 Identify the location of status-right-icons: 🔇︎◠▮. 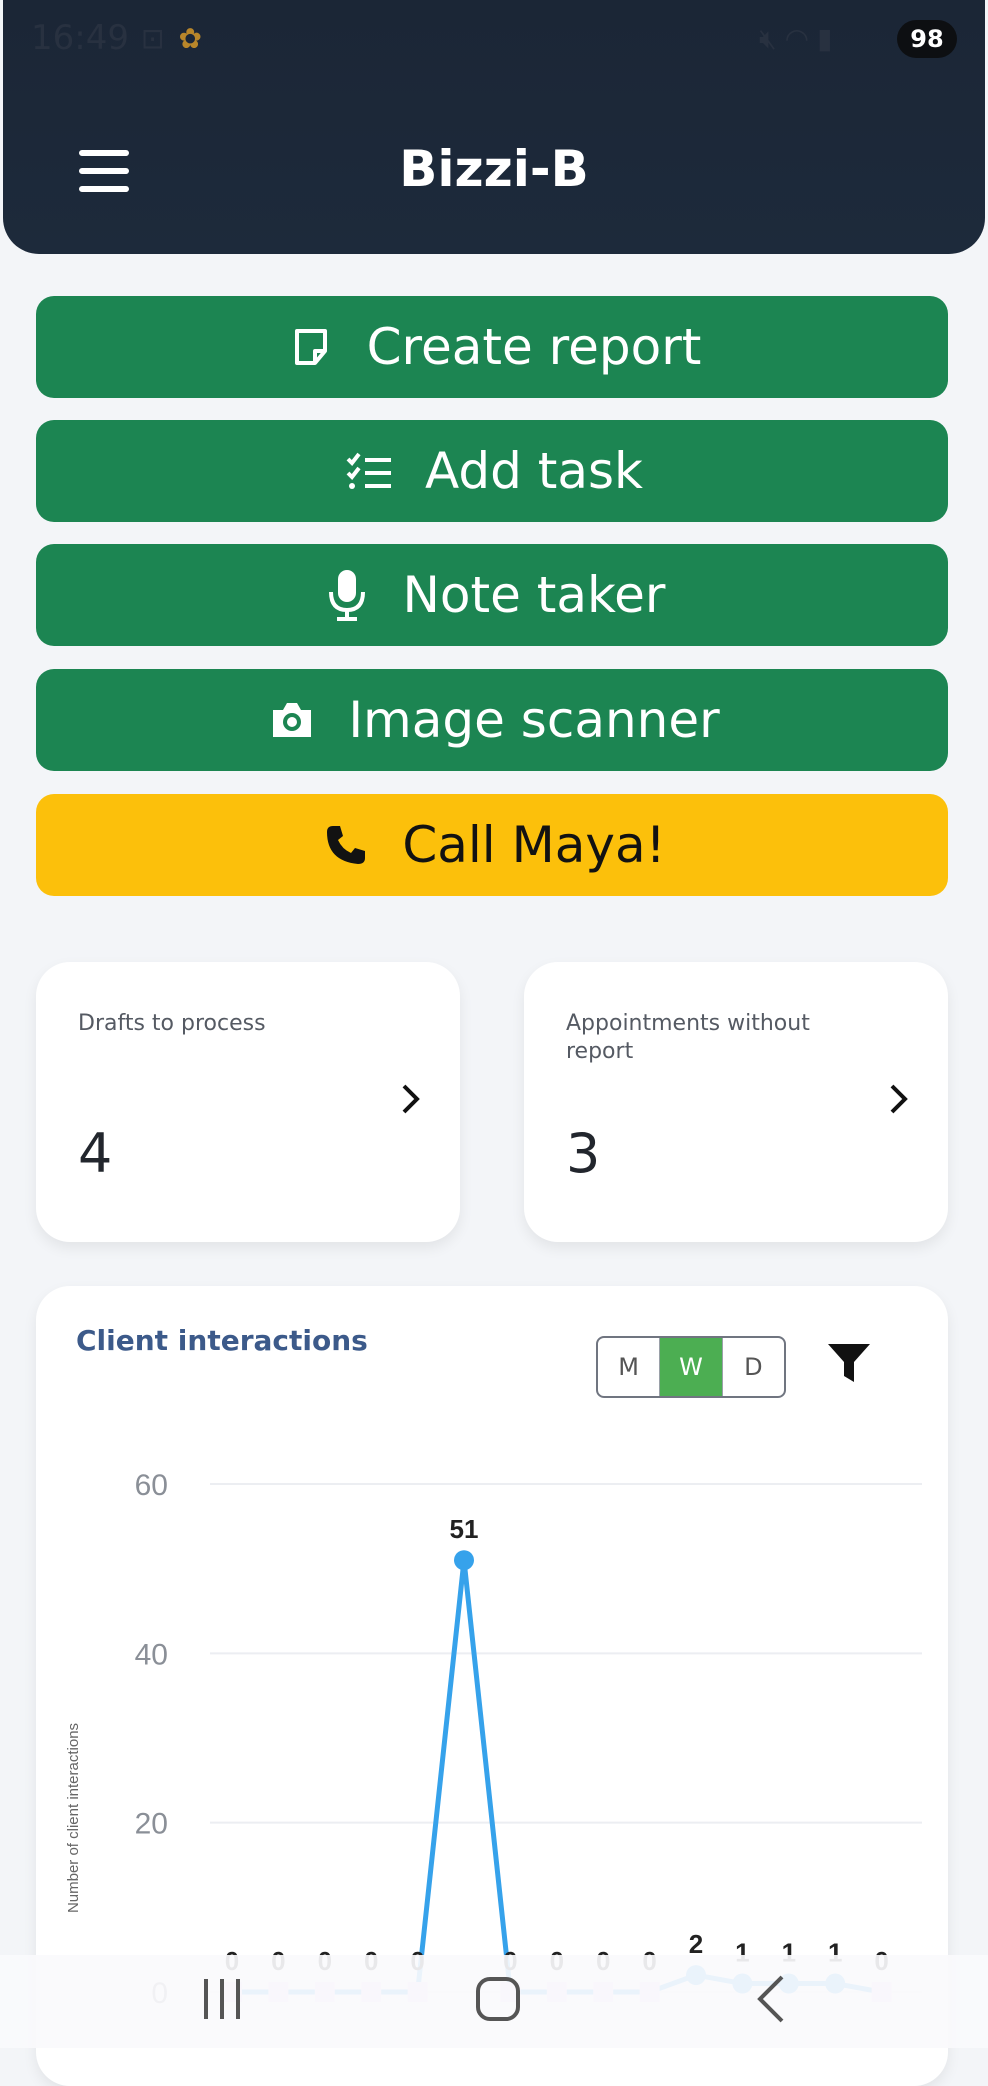
(800, 39).